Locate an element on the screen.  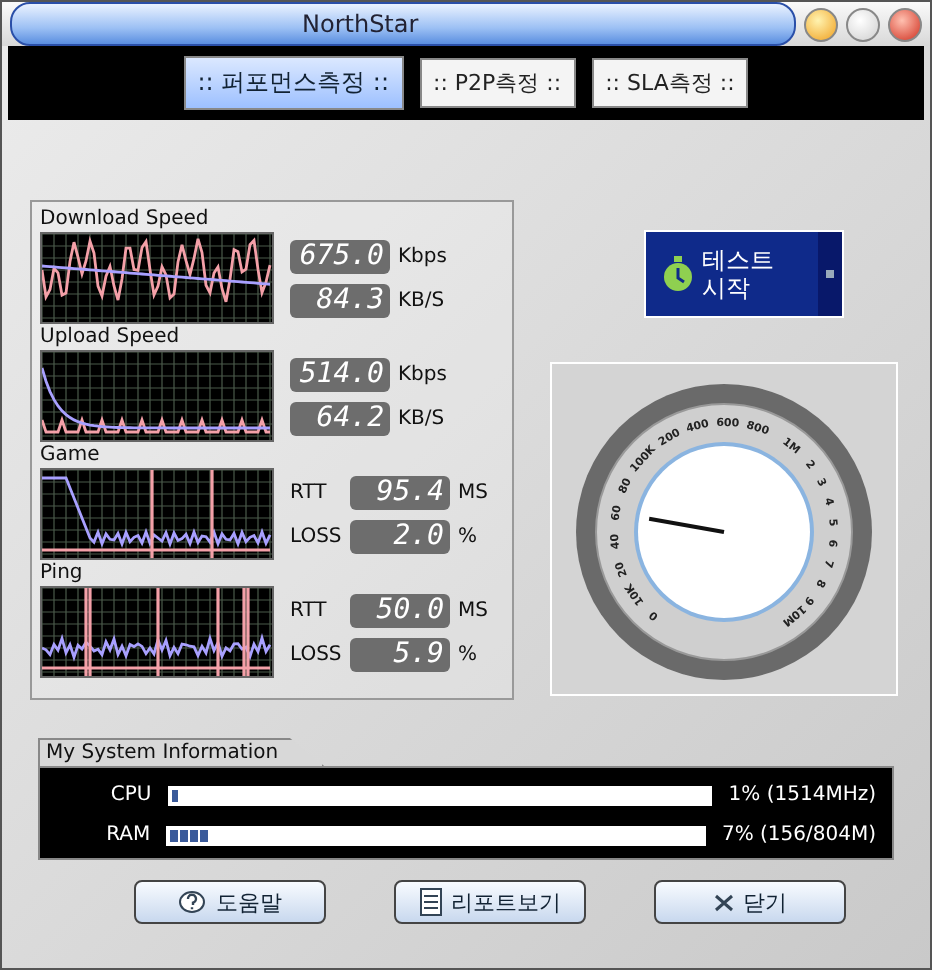
maximize-button is located at coordinates (863, 24).